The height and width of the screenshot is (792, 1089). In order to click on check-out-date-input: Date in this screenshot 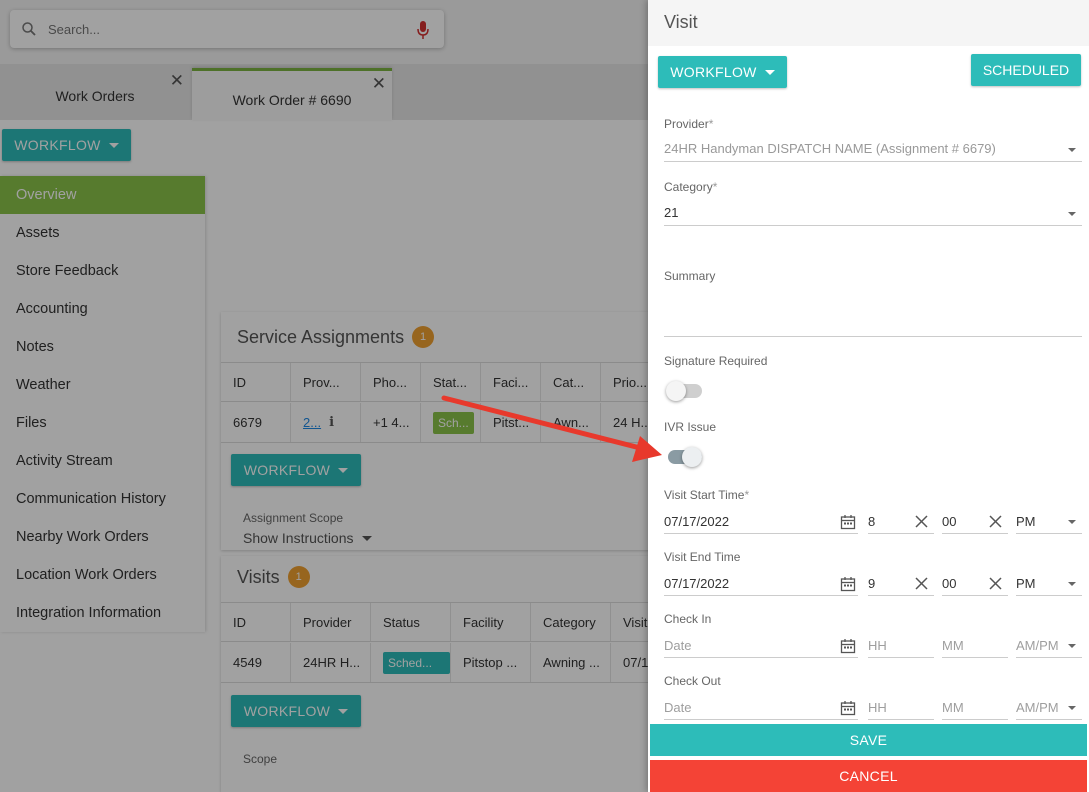, I will do `click(761, 708)`.